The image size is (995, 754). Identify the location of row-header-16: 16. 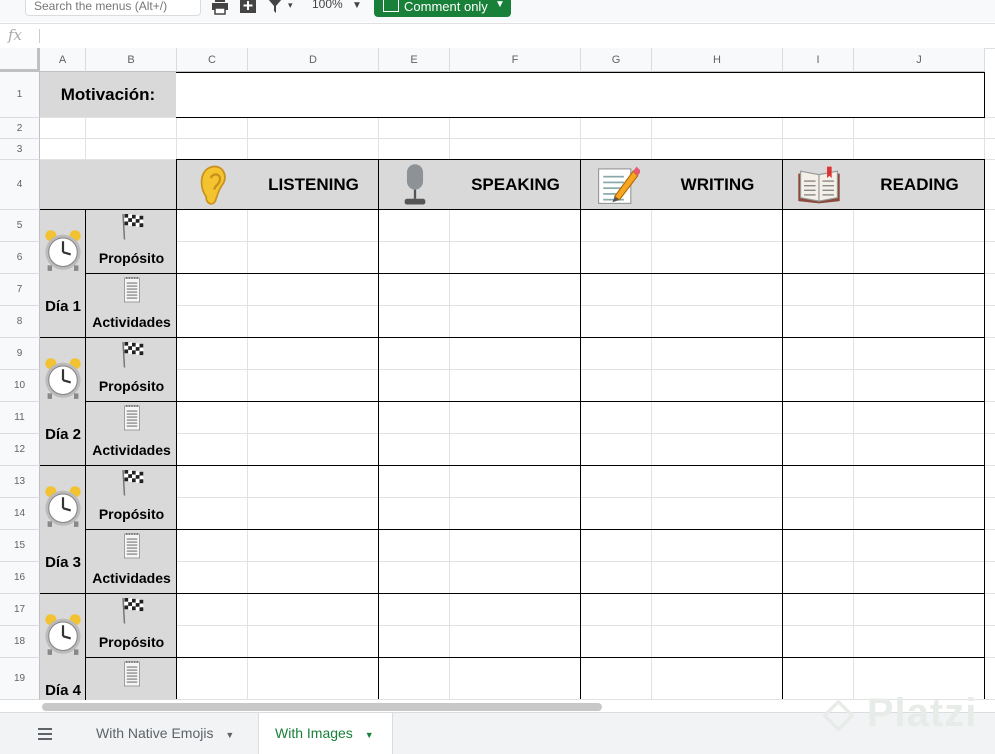
(20, 578).